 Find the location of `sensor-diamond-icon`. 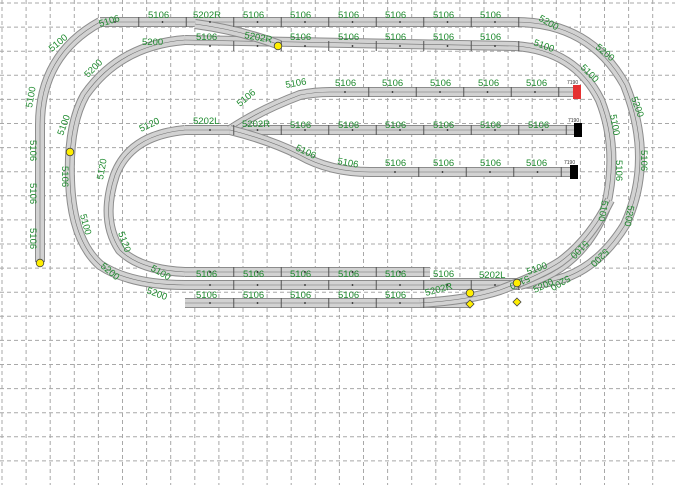

sensor-diamond-icon is located at coordinates (517, 302).